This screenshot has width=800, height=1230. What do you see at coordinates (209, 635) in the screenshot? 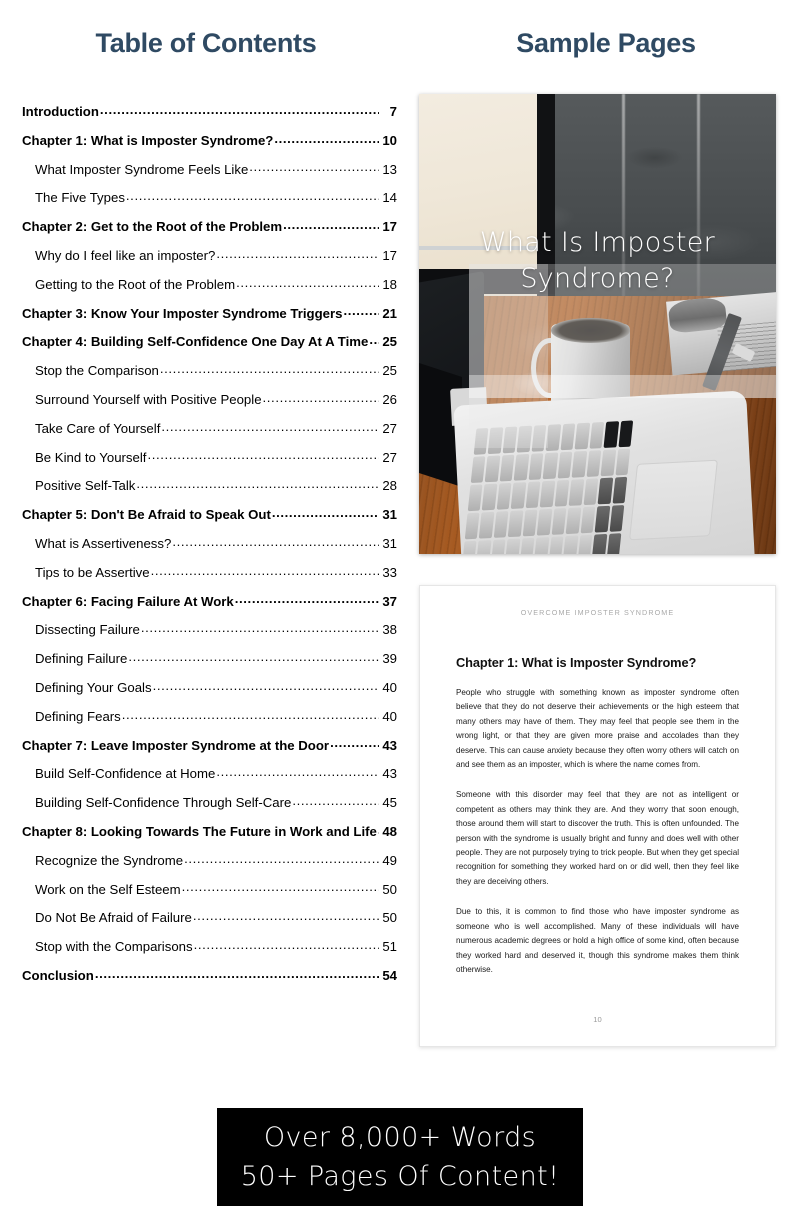
I see `toc-entry: Dissecting Failure 38` at bounding box center [209, 635].